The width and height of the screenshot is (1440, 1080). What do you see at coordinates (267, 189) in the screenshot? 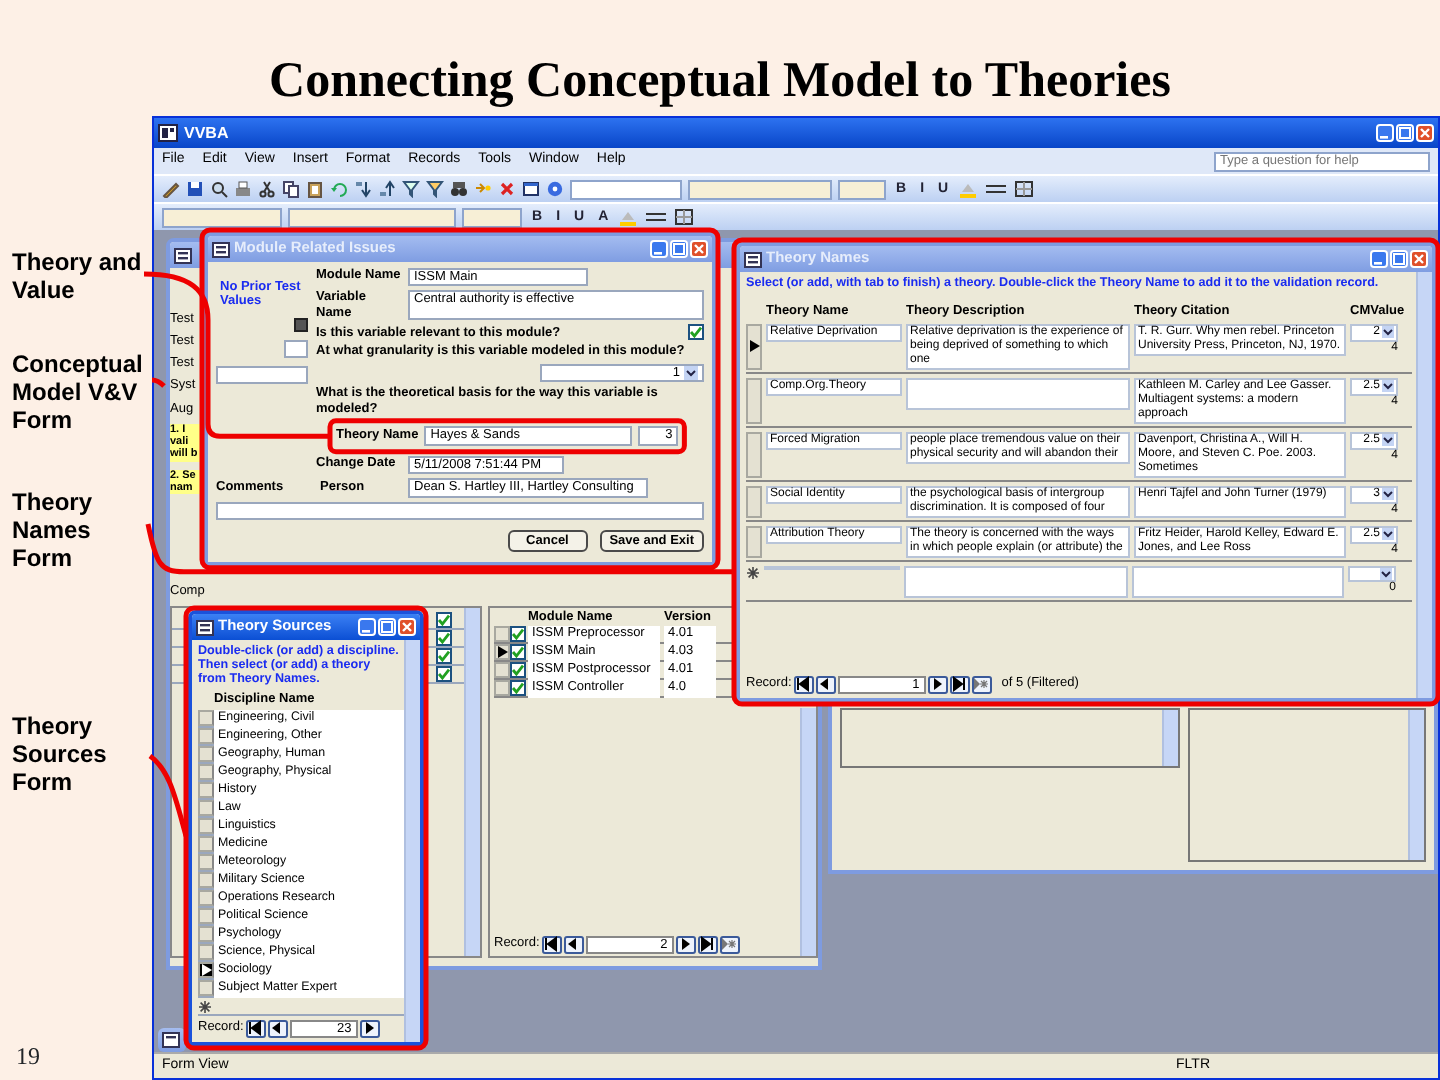
I see `scissors-icon` at bounding box center [267, 189].